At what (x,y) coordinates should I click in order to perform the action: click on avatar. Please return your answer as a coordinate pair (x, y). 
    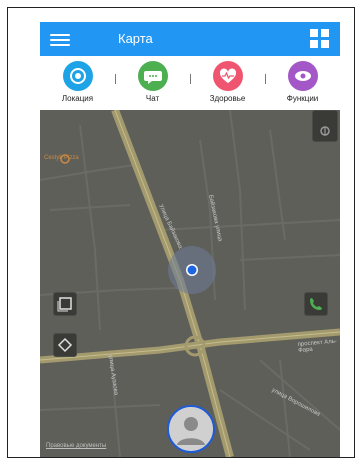
    Looking at the image, I should click on (191, 429).